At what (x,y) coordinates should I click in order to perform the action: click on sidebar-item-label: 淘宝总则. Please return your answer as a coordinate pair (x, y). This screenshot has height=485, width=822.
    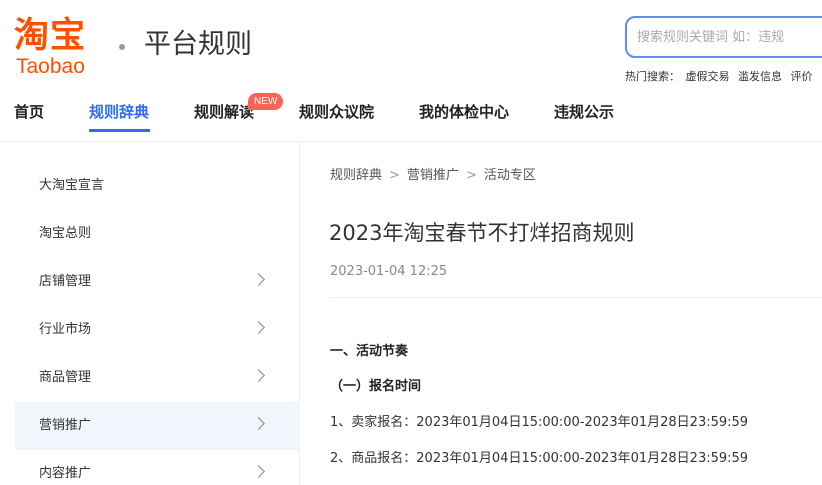
    Looking at the image, I should click on (65, 233).